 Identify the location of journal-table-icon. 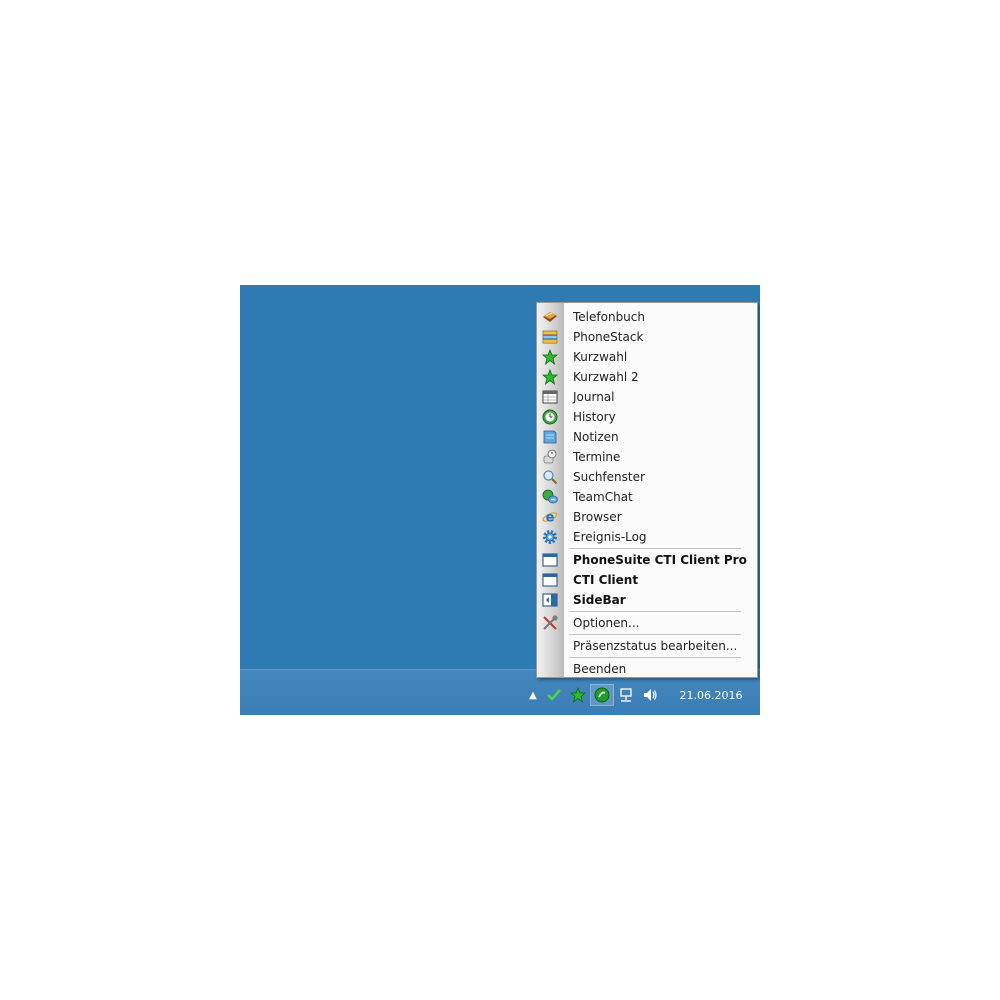
(550, 397).